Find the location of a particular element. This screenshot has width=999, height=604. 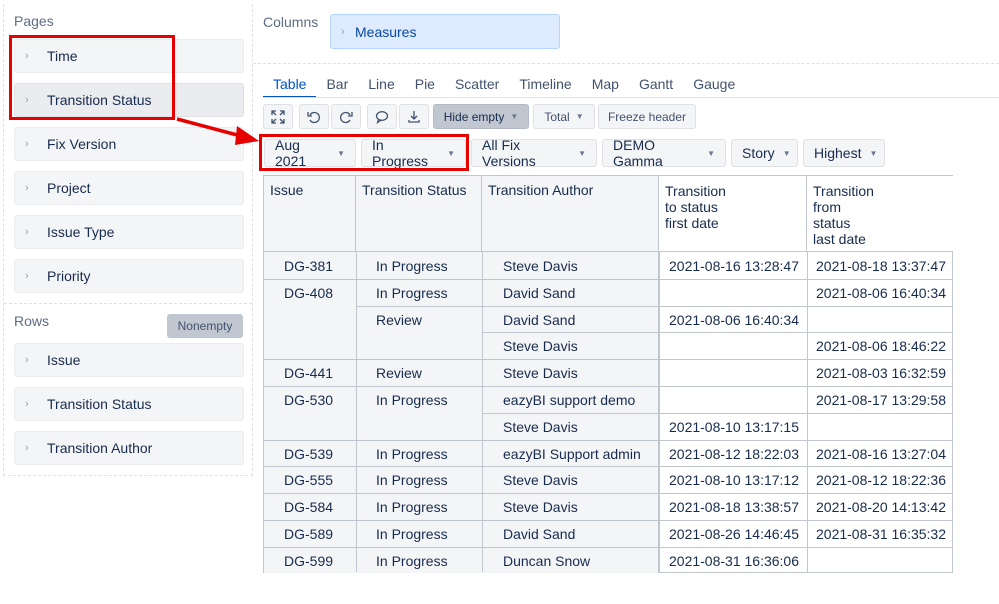

rows-item-transition-status: › Transition Status is located at coordinates (129, 404).